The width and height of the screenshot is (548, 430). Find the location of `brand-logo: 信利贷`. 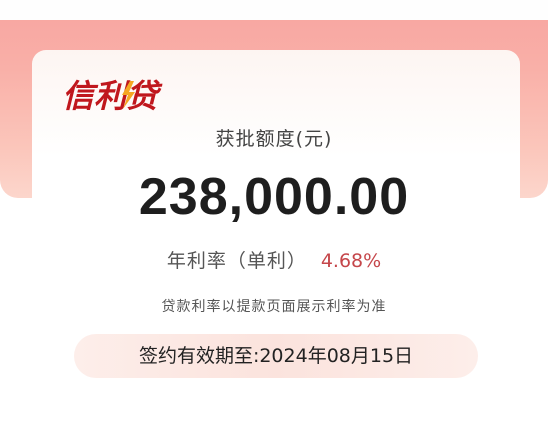

brand-logo: 信利贷 is located at coordinates (116, 95).